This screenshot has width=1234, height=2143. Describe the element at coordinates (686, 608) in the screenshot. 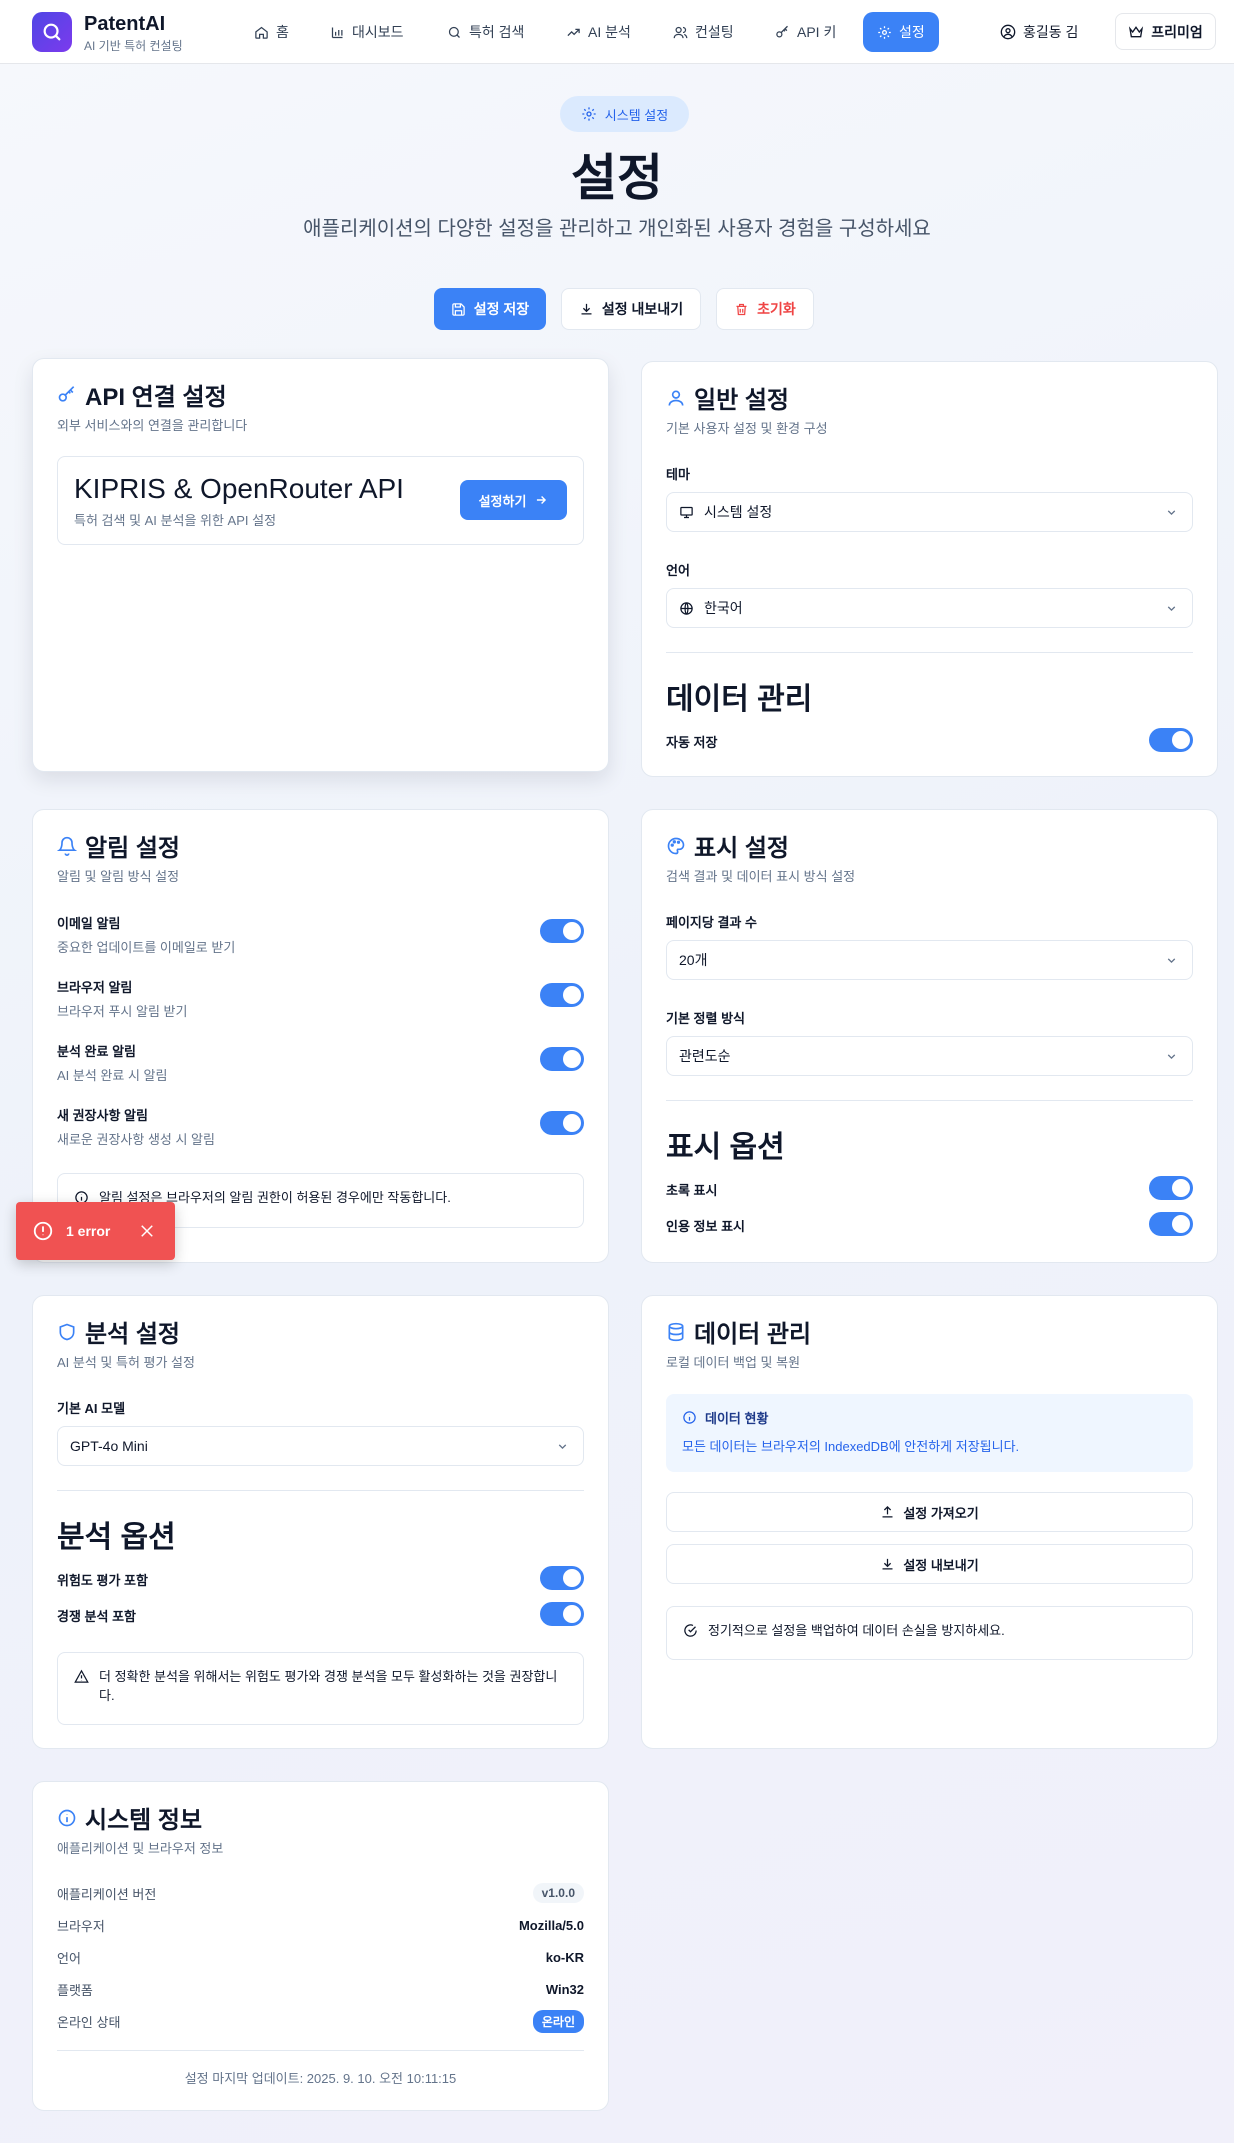

I see `globe-icon` at that location.